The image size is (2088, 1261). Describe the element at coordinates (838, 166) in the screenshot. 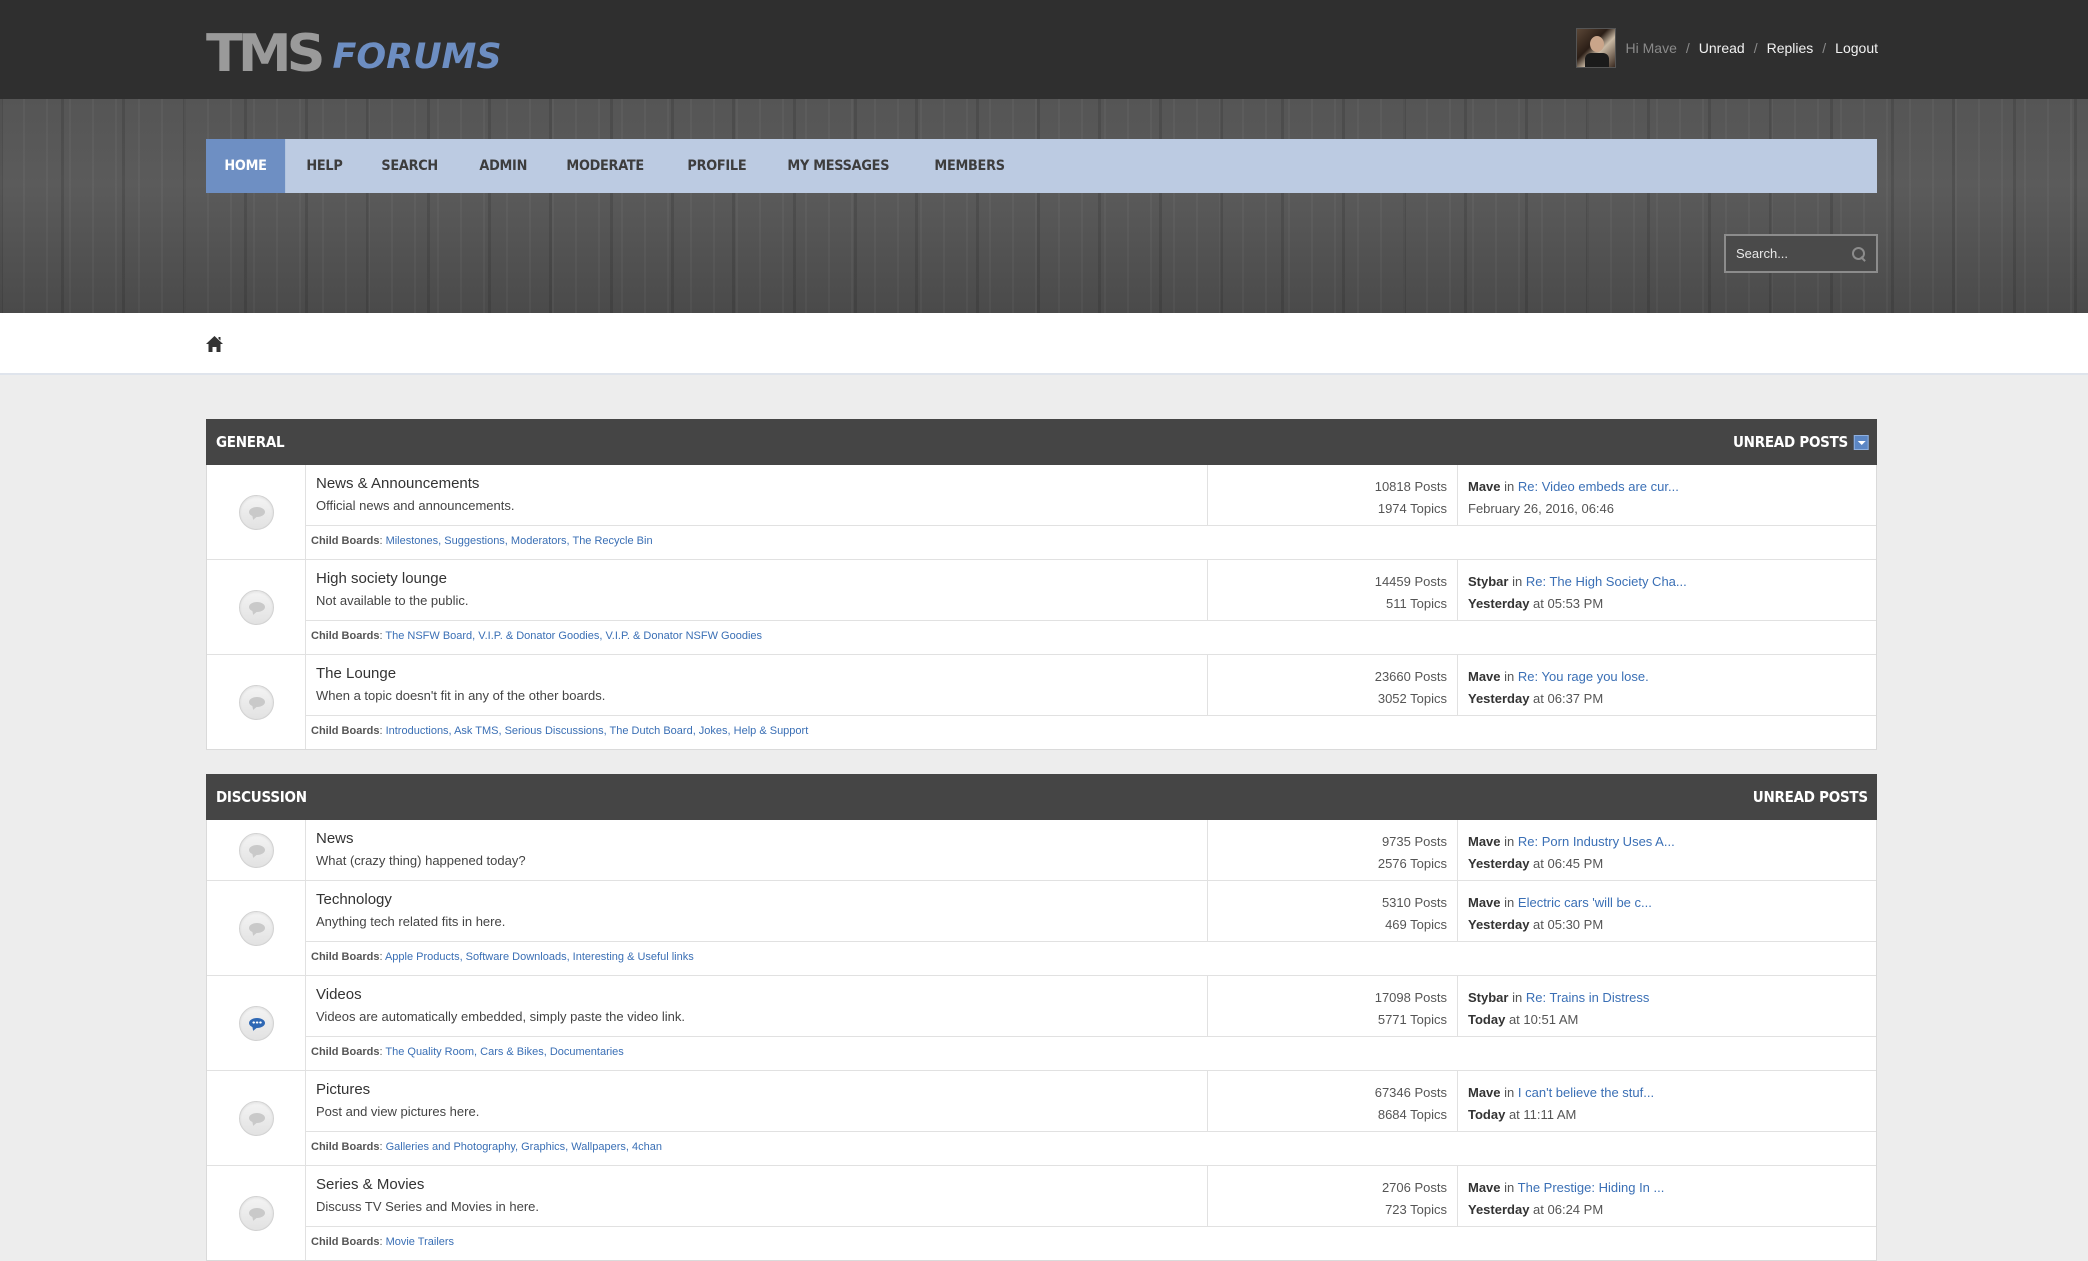

I see `nav-my-messages: MY MESSAGES` at that location.